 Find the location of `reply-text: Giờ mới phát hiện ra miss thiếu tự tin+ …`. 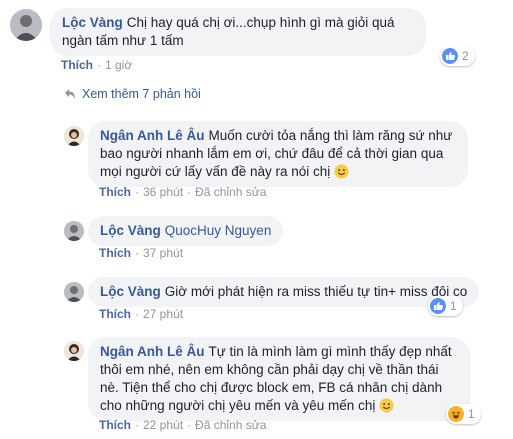

reply-text: Giờ mới phát hiện ra miss thiếu tự tin+ … is located at coordinates (316, 291).